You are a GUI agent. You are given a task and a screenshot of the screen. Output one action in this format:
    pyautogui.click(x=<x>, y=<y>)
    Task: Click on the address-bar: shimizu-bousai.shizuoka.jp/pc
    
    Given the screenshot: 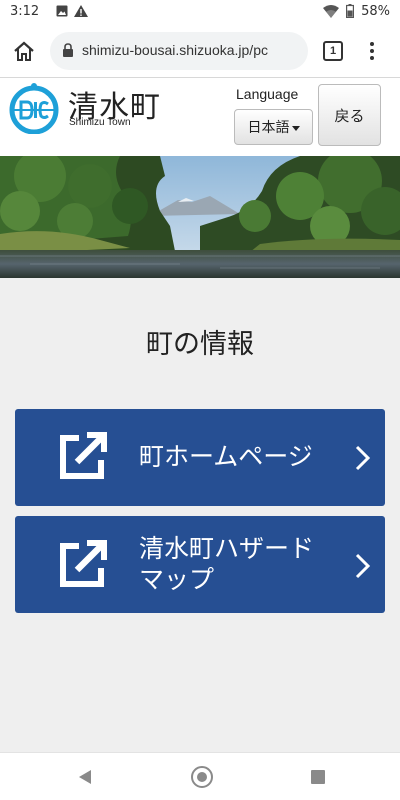 What is the action you would take?
    pyautogui.click(x=179, y=51)
    